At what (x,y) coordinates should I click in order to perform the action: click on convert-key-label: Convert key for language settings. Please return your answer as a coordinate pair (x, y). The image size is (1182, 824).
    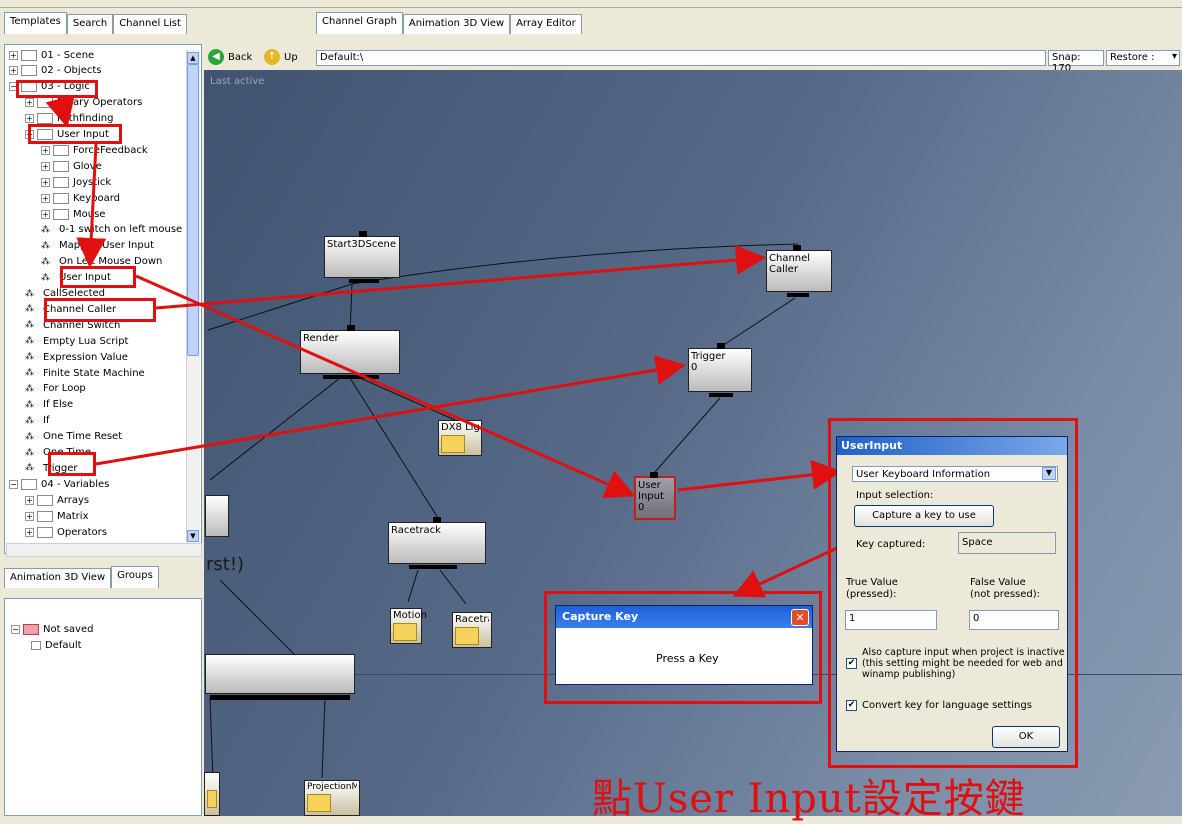
    Looking at the image, I should click on (947, 705).